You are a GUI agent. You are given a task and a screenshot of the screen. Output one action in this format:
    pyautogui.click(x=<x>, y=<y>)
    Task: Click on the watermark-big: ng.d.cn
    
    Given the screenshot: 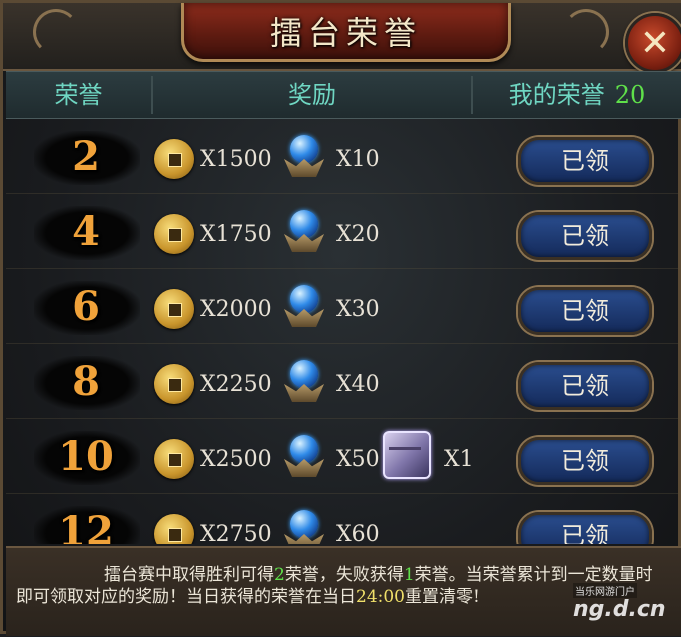 What is the action you would take?
    pyautogui.click(x=619, y=609)
    